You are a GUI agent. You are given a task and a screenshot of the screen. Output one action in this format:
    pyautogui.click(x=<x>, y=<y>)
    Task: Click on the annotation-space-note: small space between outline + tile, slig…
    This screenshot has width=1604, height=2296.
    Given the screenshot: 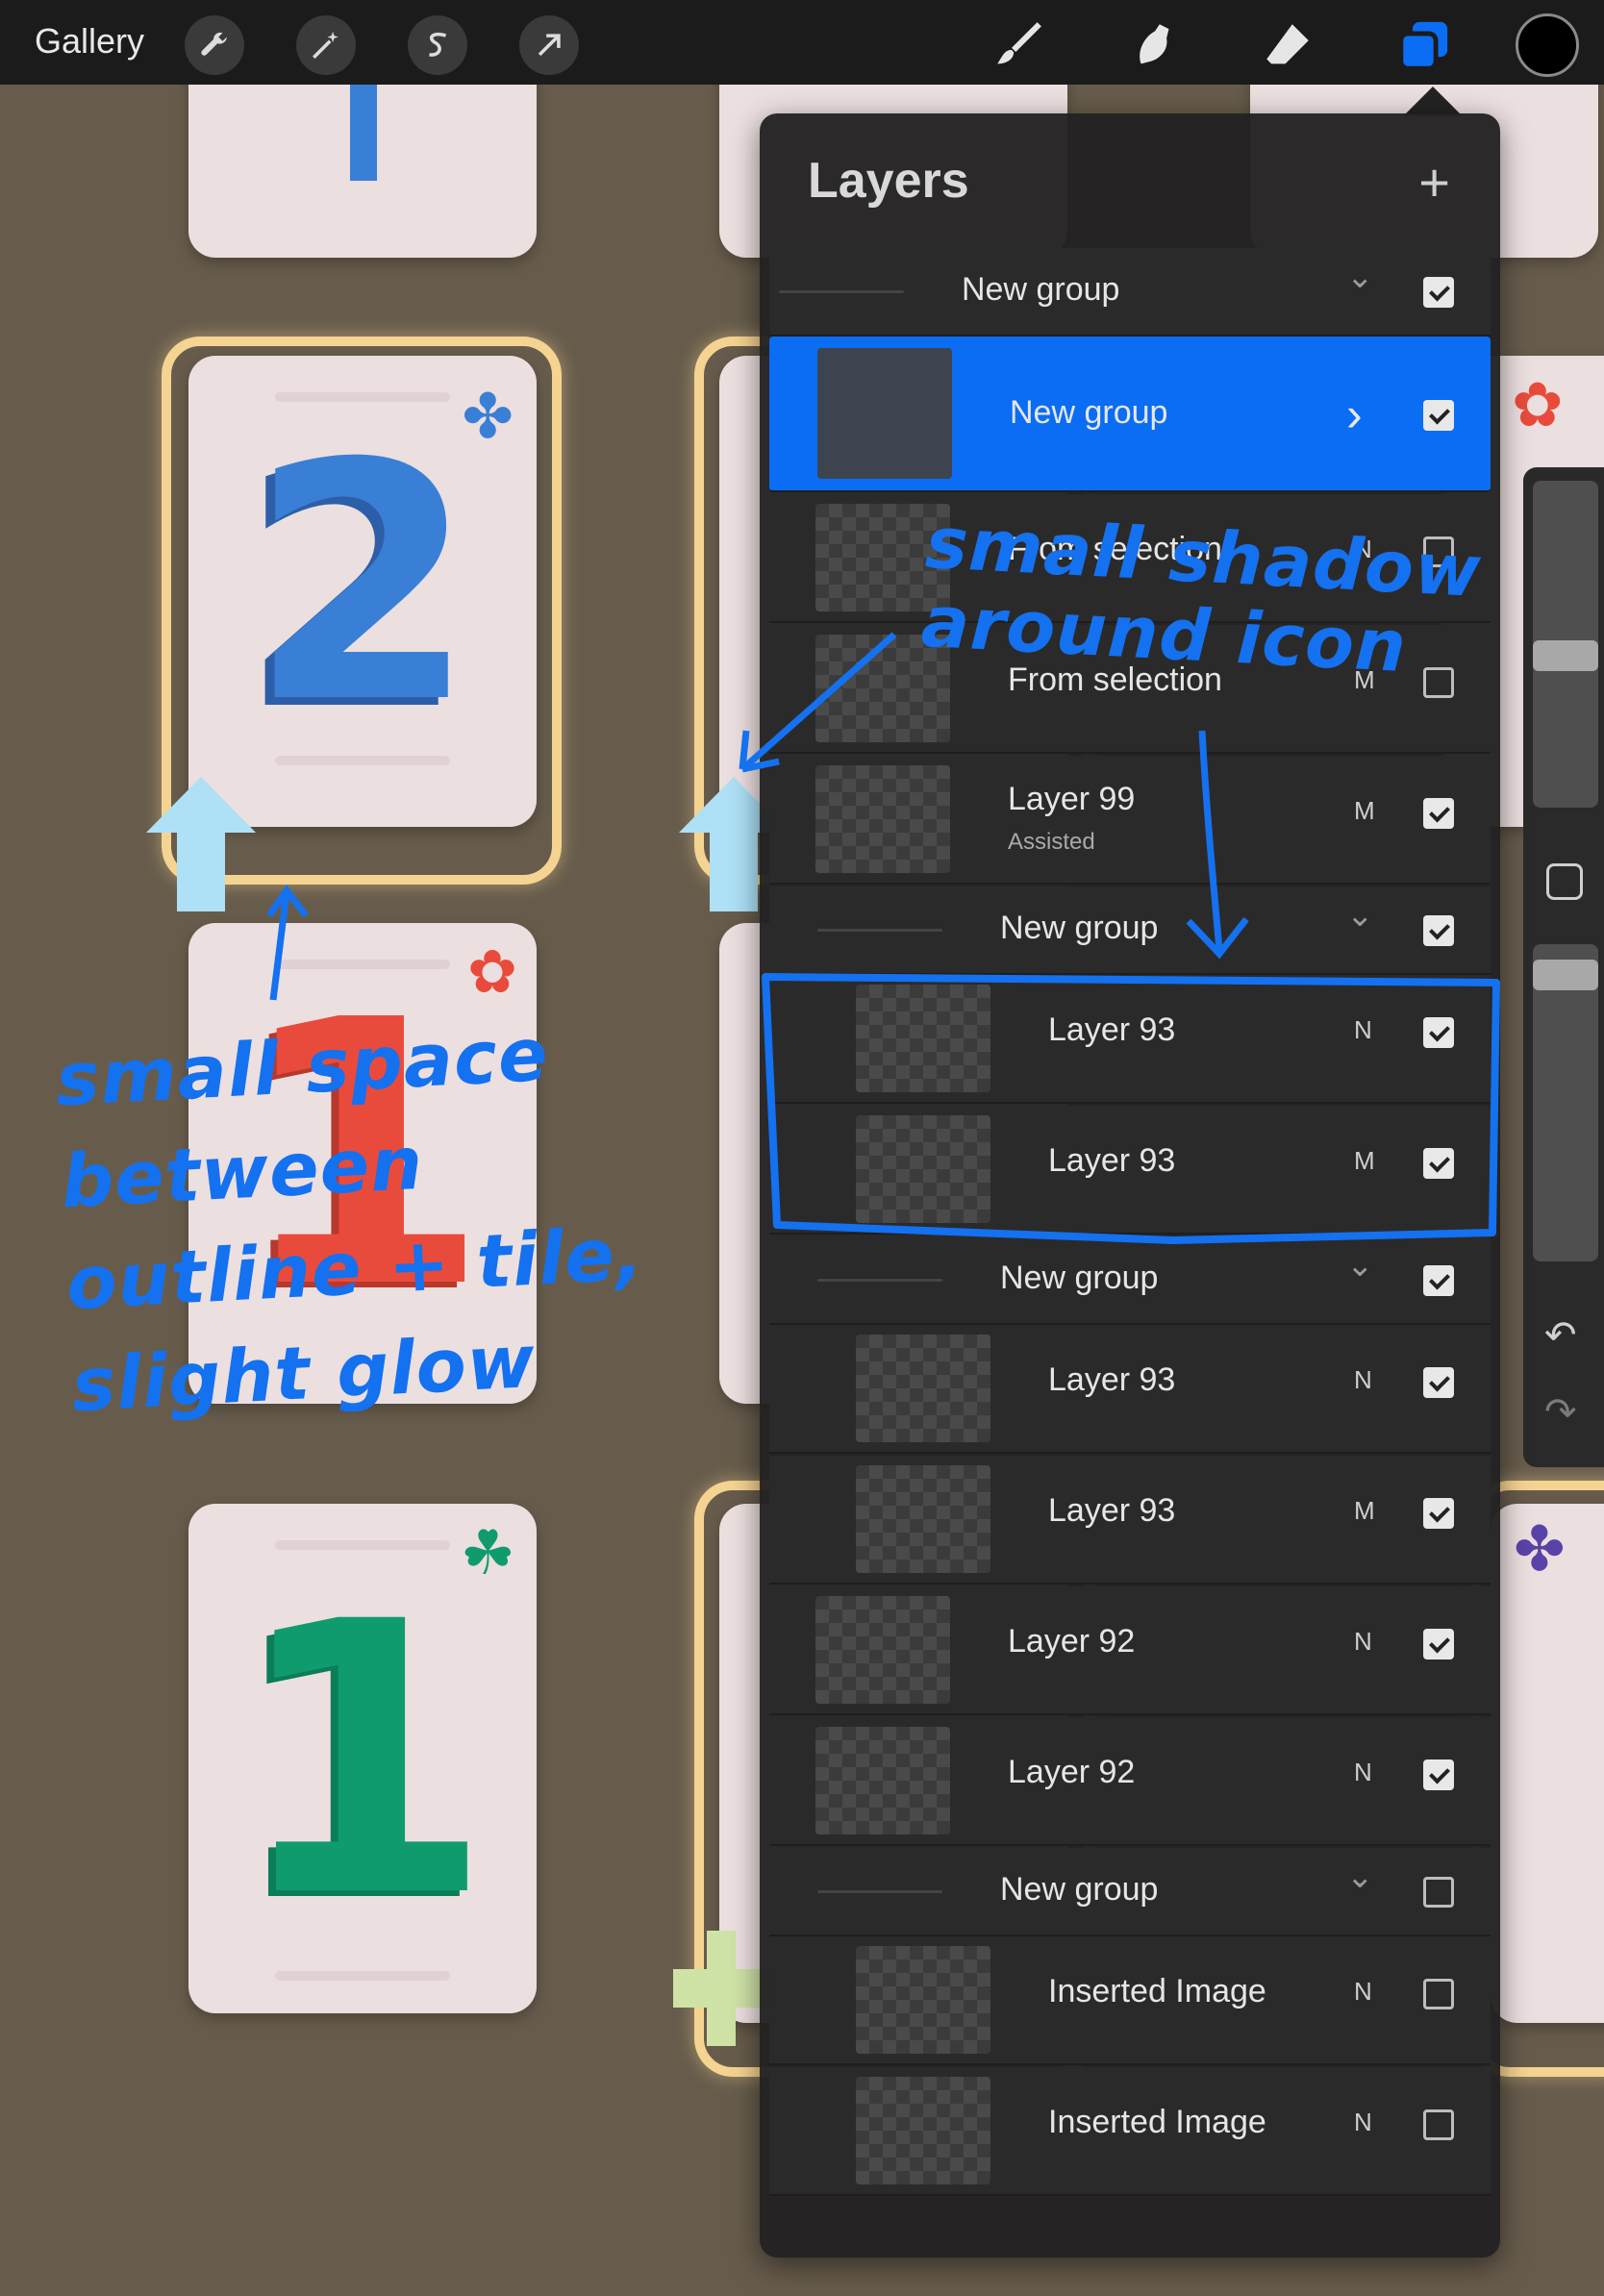 What is the action you would take?
    pyautogui.click(x=349, y=1220)
    